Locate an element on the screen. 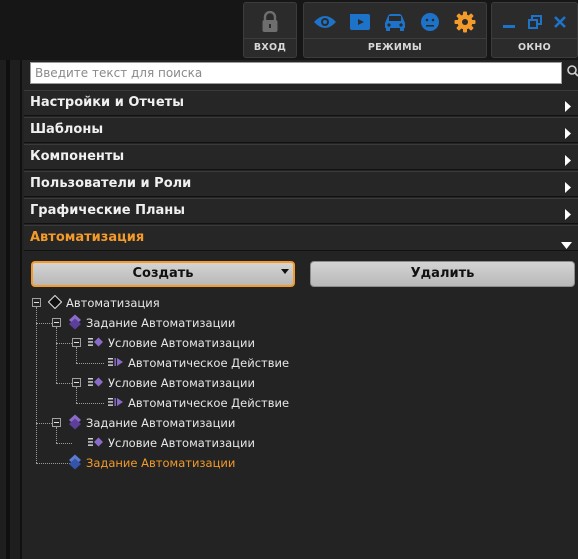  section-graphic-plans: Графические Планы is located at coordinates (301, 211).